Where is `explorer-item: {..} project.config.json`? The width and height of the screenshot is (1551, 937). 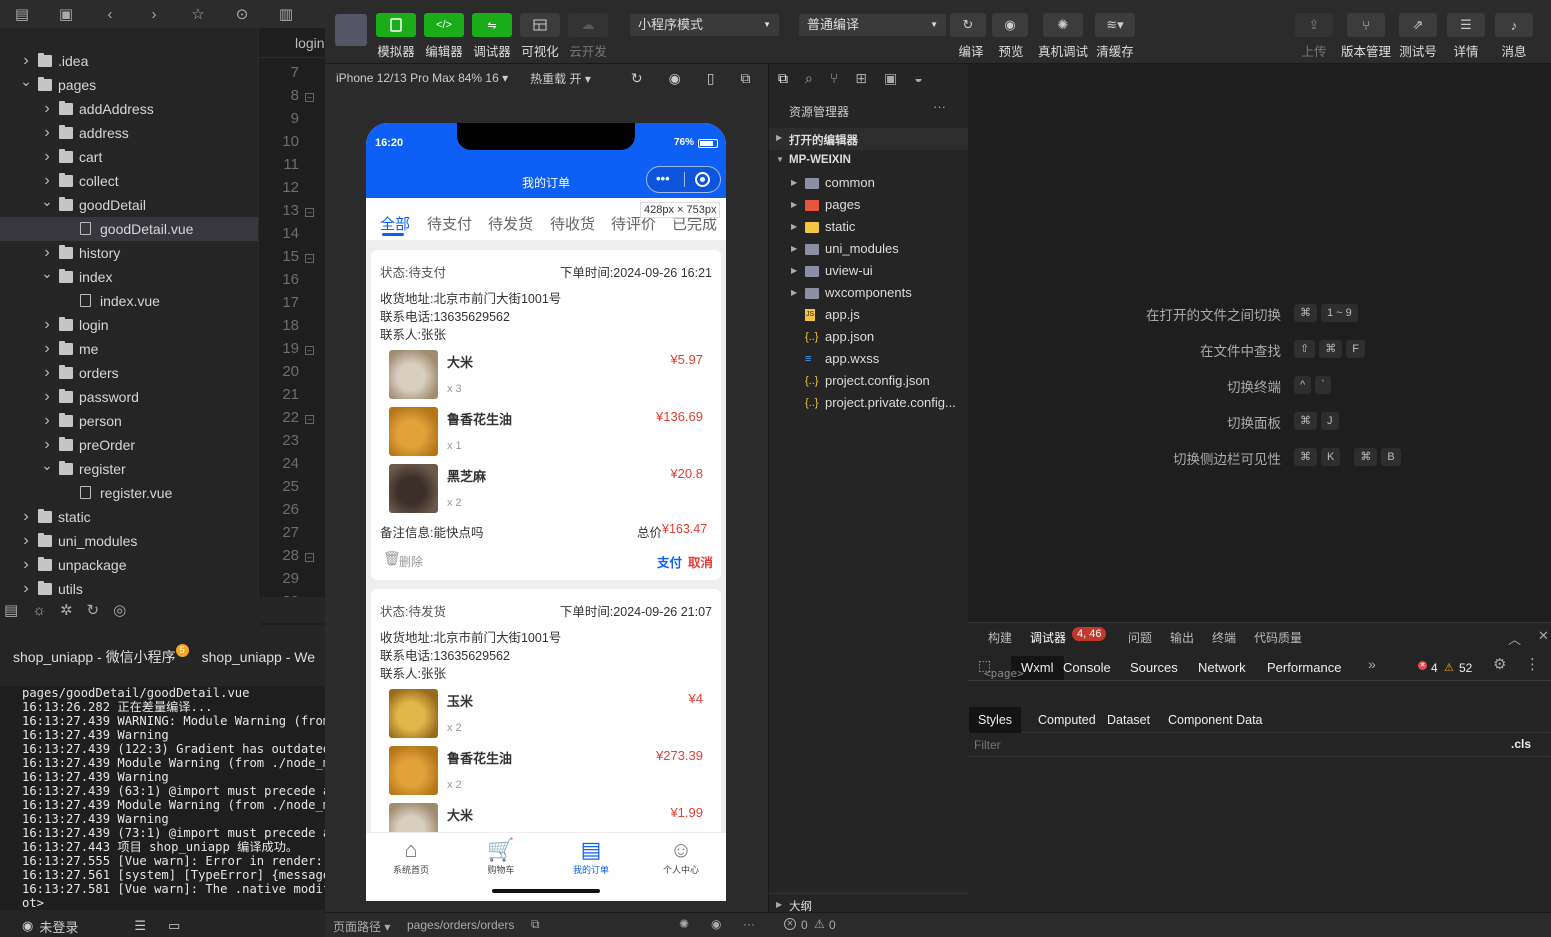
explorer-item: {..} project.config.json is located at coordinates (869, 381).